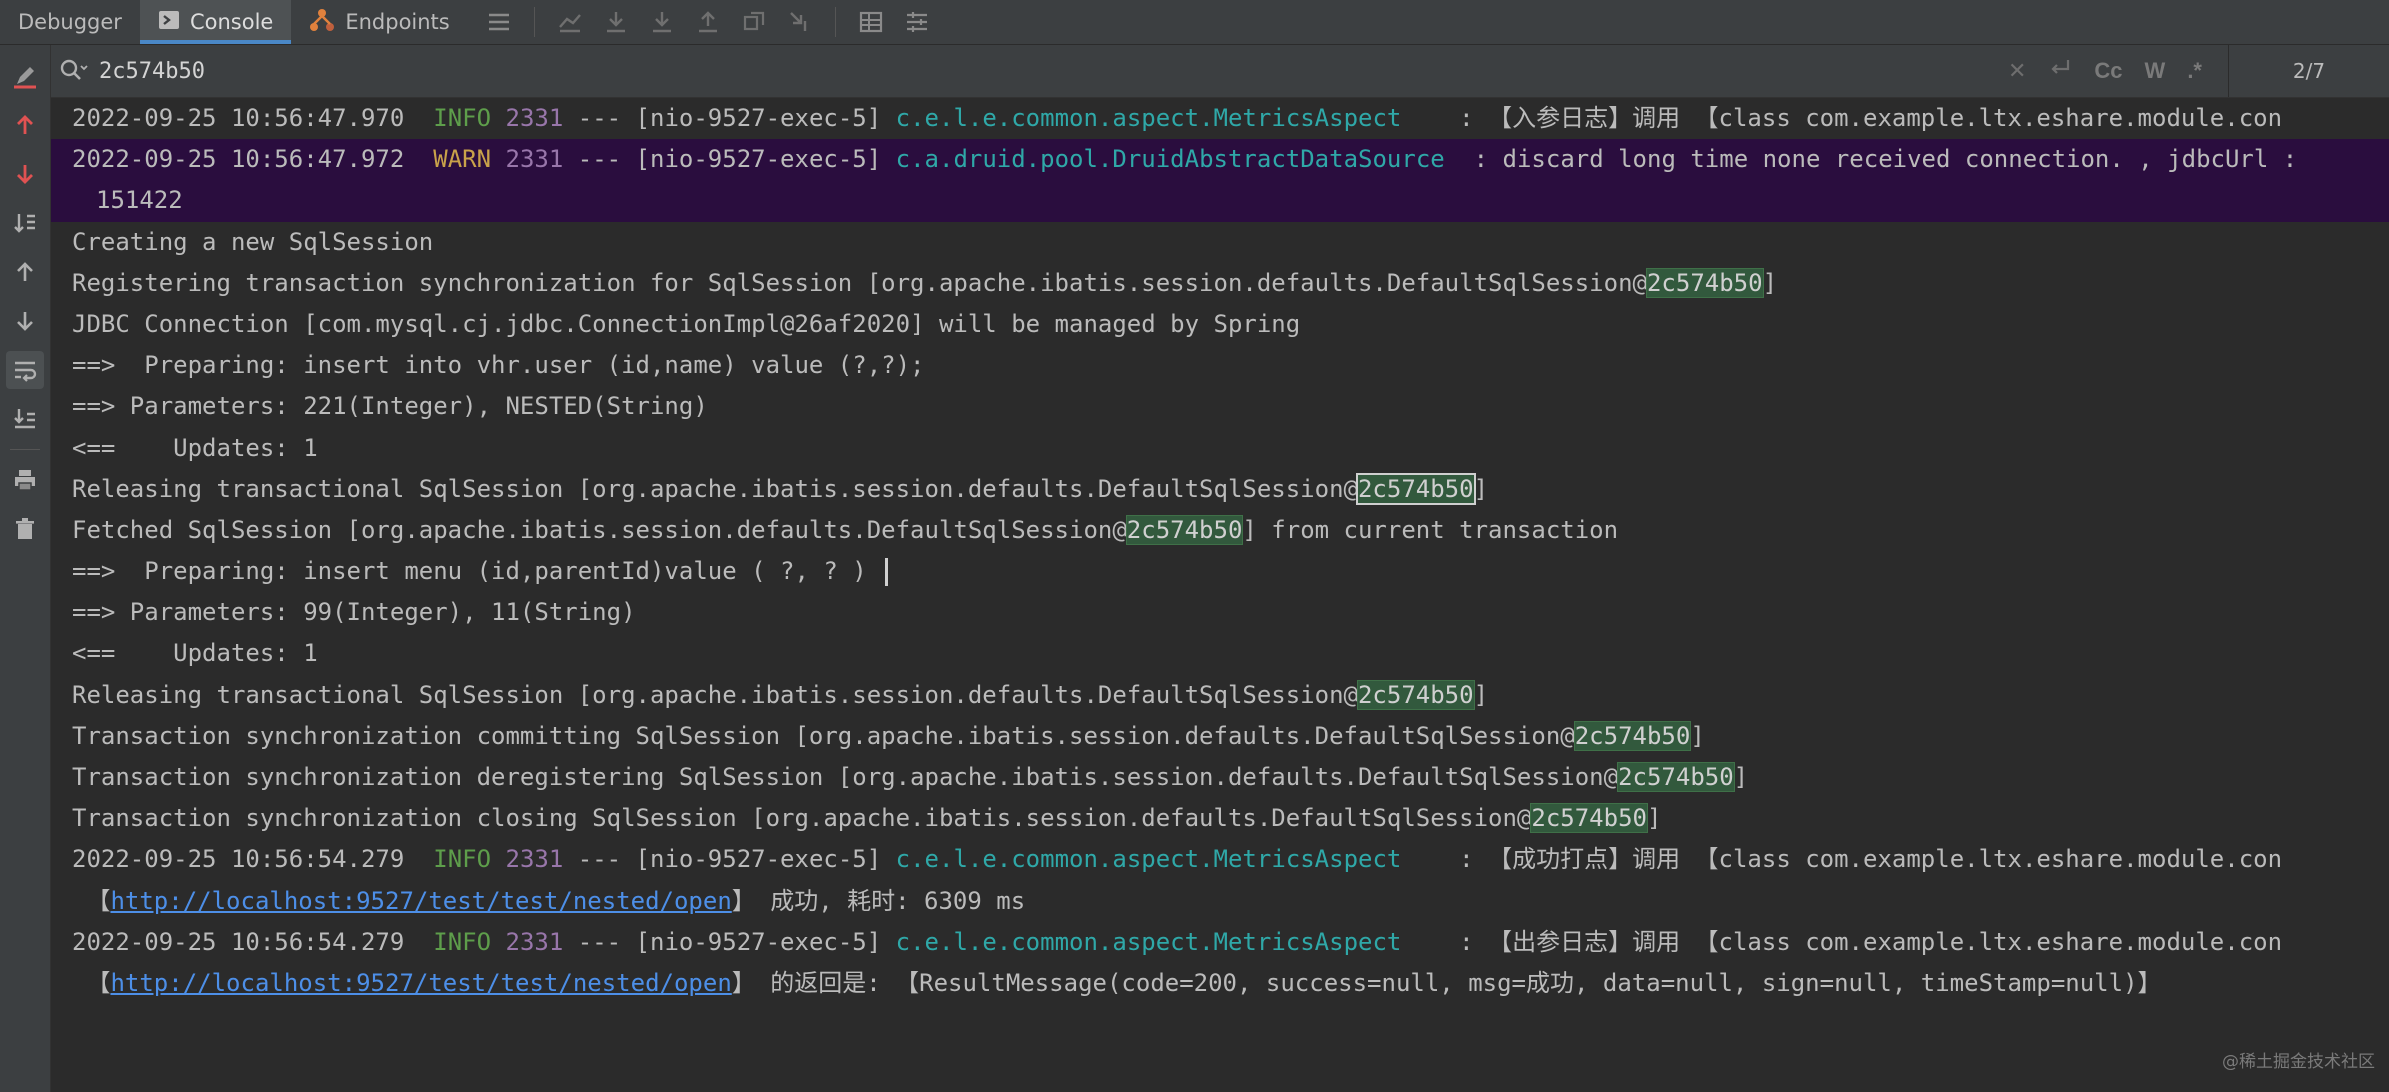 The image size is (2389, 1092). I want to click on evaluate-expression-icon, so click(871, 22).